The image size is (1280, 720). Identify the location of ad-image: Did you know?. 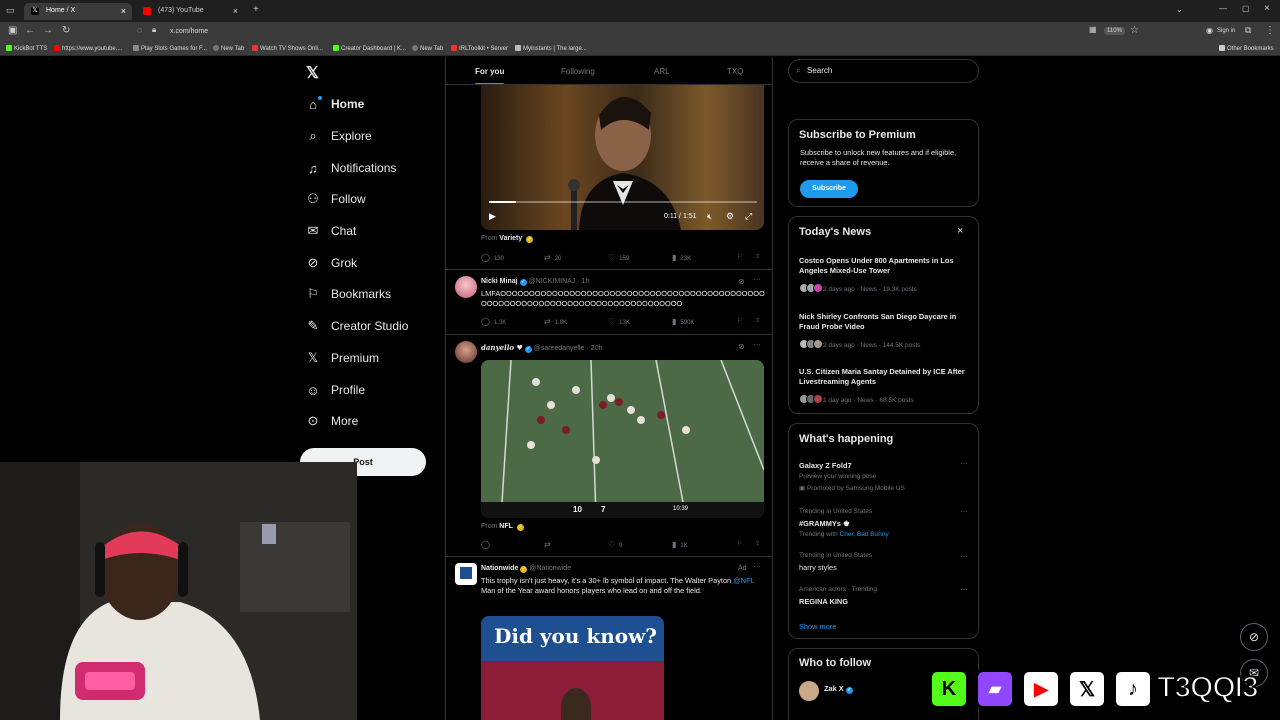
(572, 668).